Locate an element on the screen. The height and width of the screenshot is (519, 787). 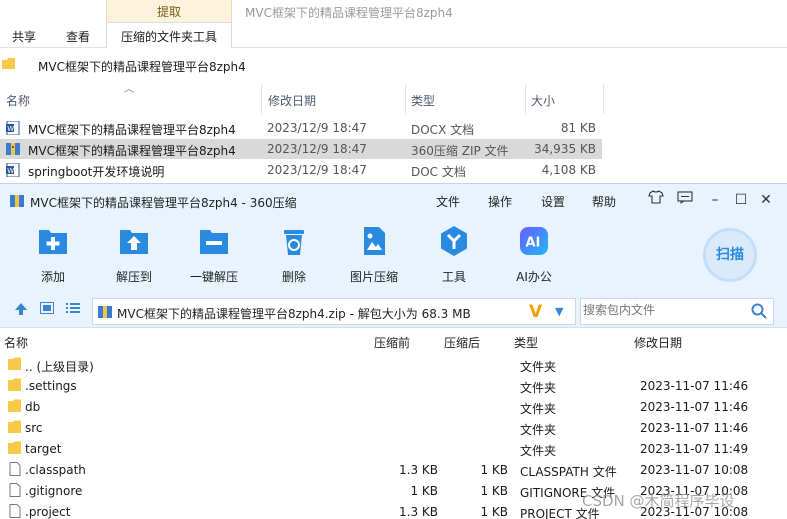
zip-column-type: 类型 is located at coordinates (526, 342).